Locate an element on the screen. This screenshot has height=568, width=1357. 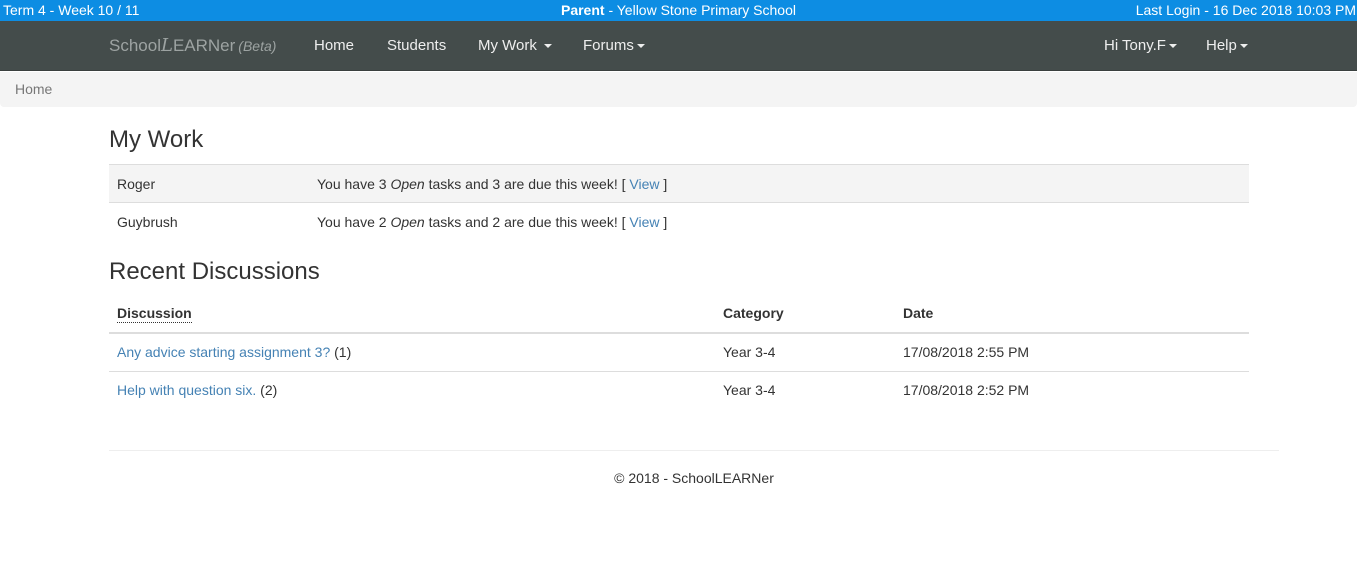
school-label: - Yellow Stone Primary School is located at coordinates (700, 10).